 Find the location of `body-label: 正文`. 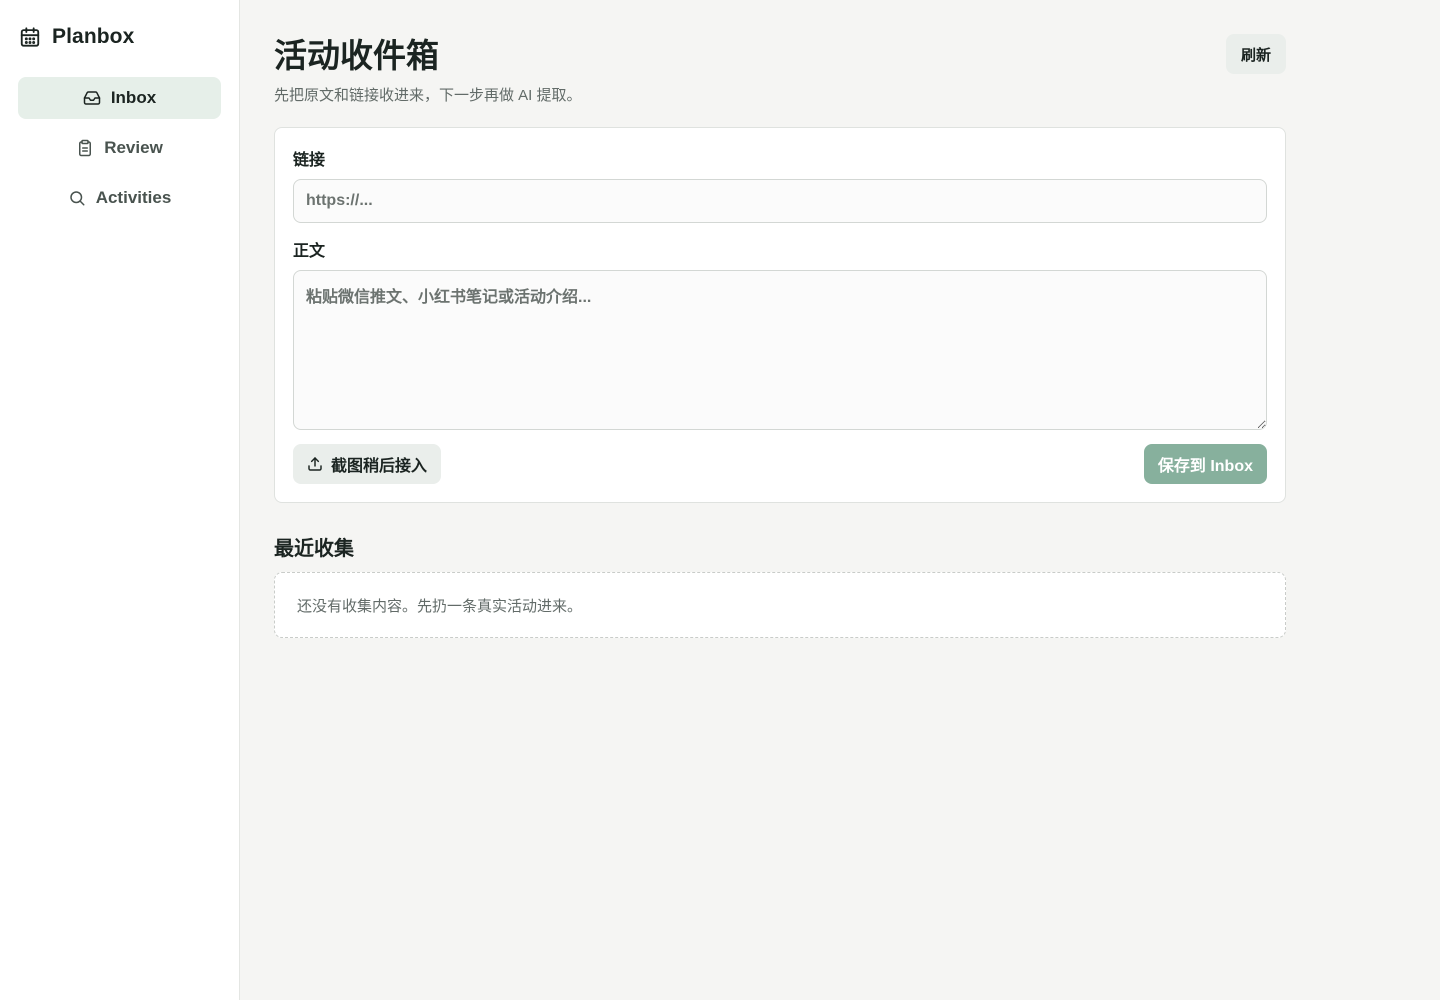

body-label: 正文 is located at coordinates (309, 251).